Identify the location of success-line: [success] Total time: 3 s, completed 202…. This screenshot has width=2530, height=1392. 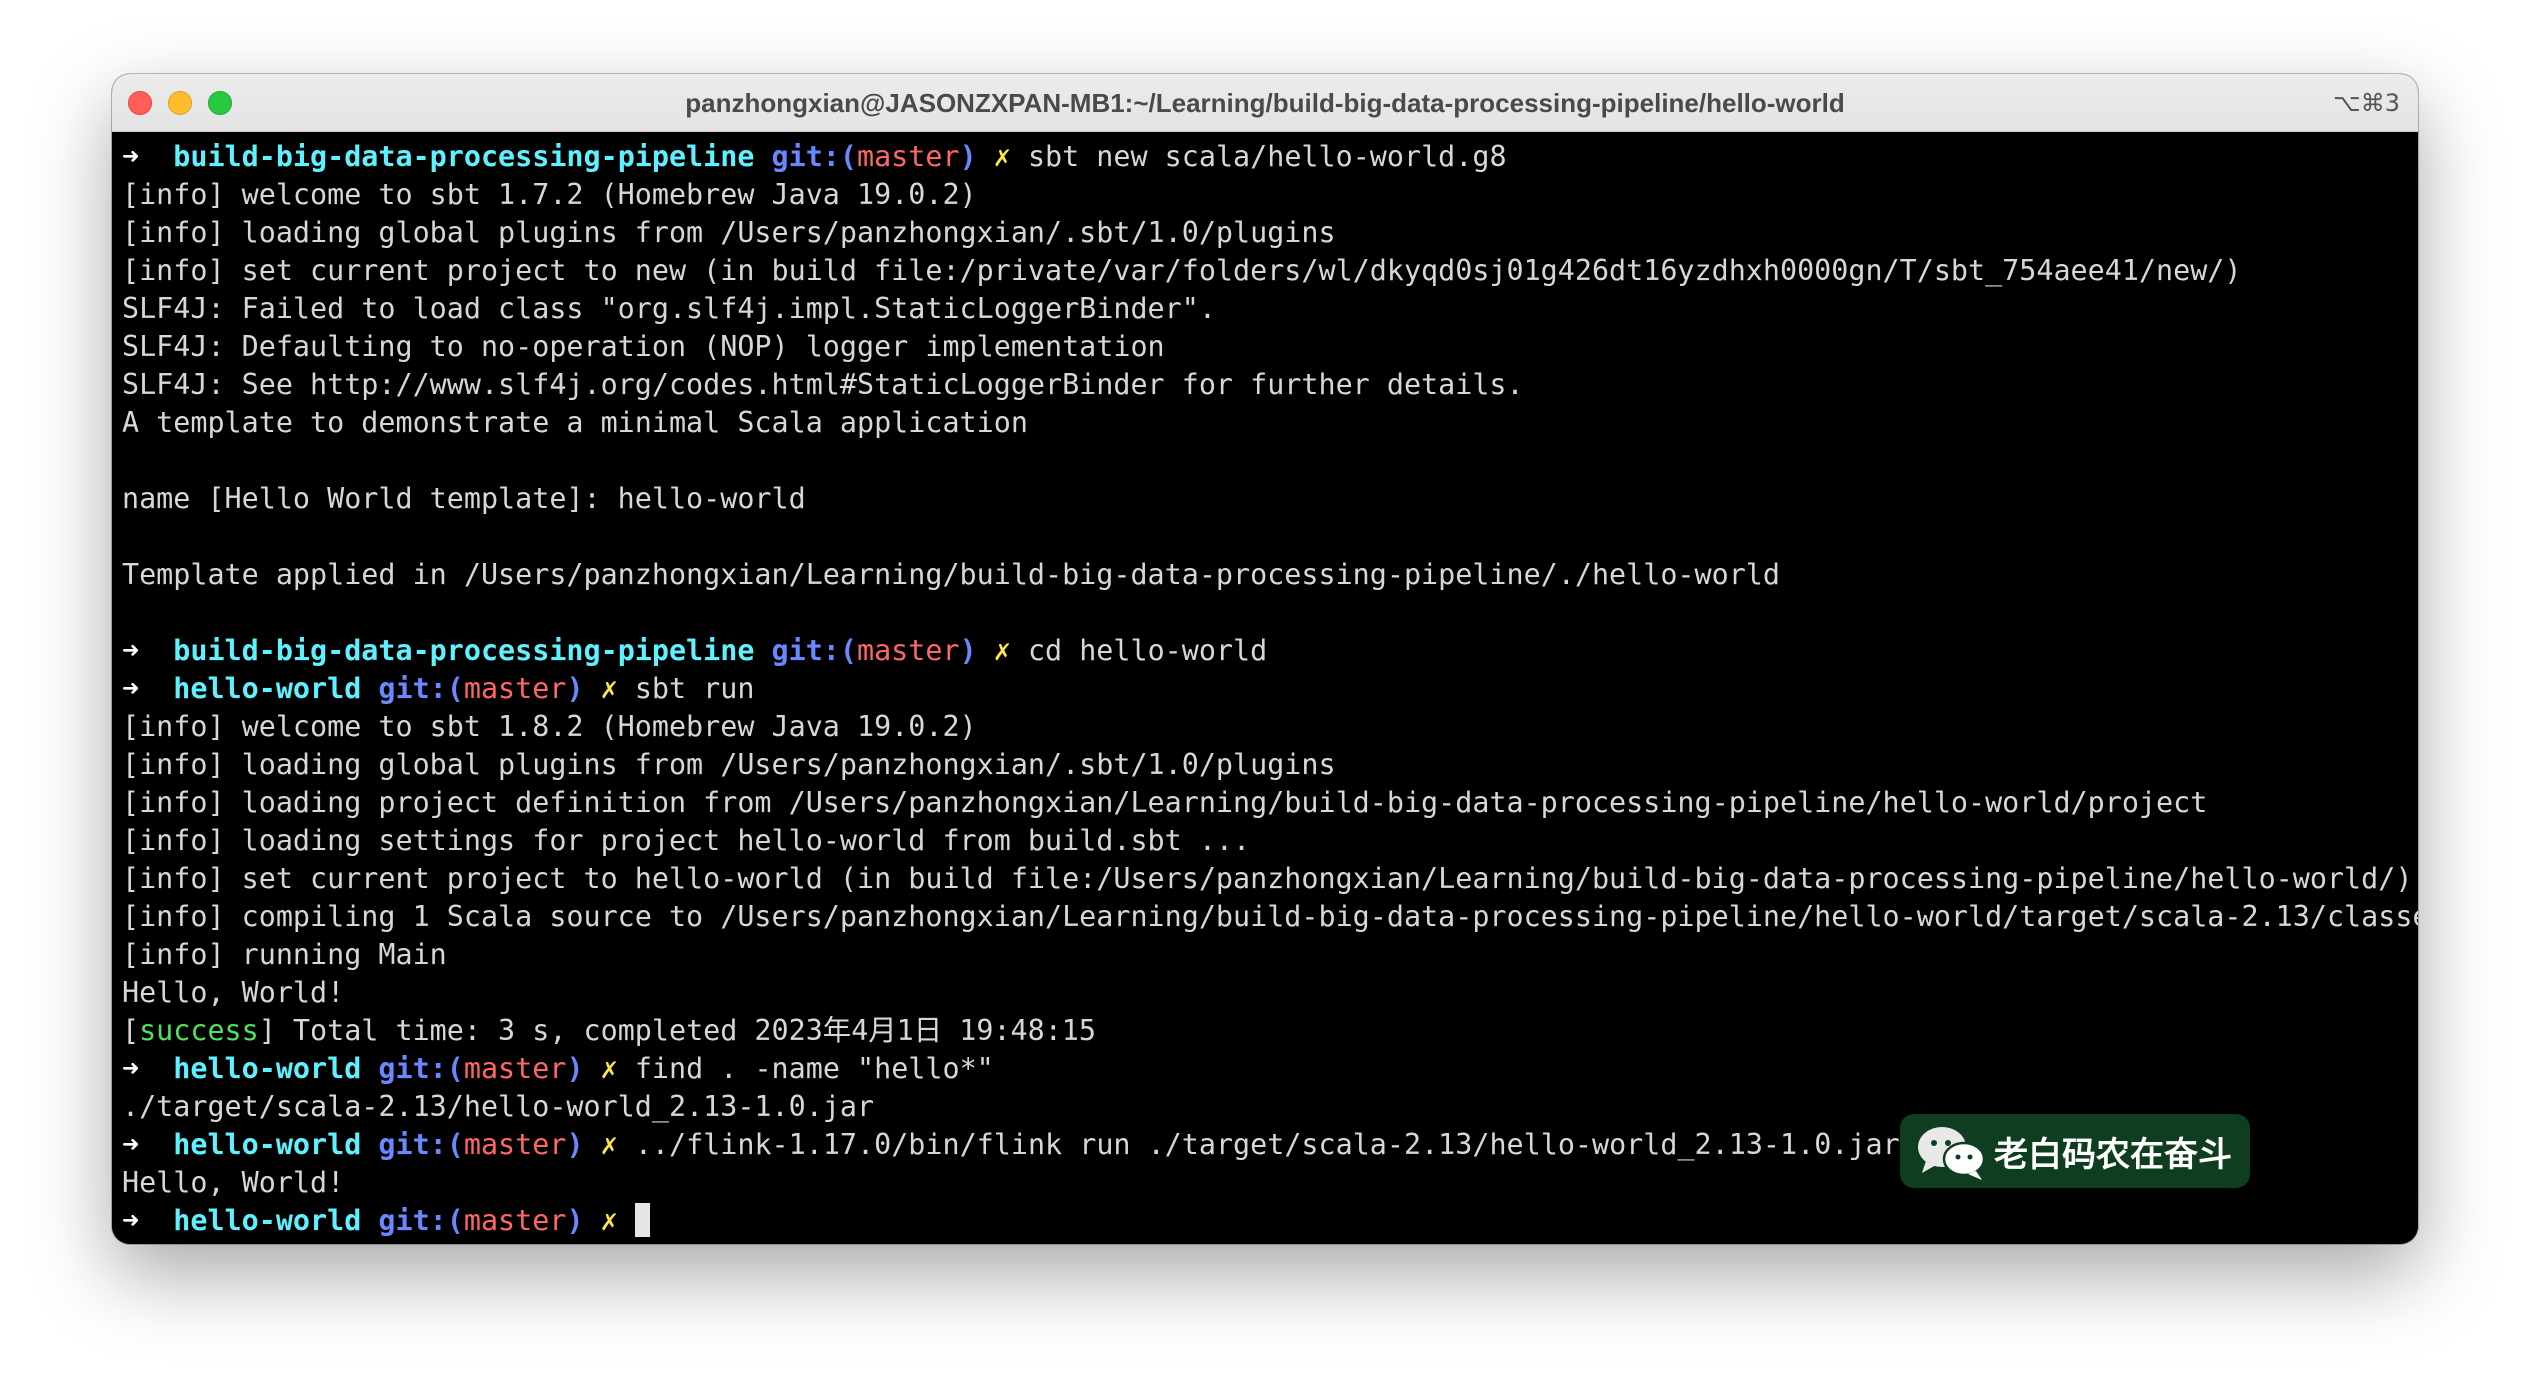
(1265, 1031).